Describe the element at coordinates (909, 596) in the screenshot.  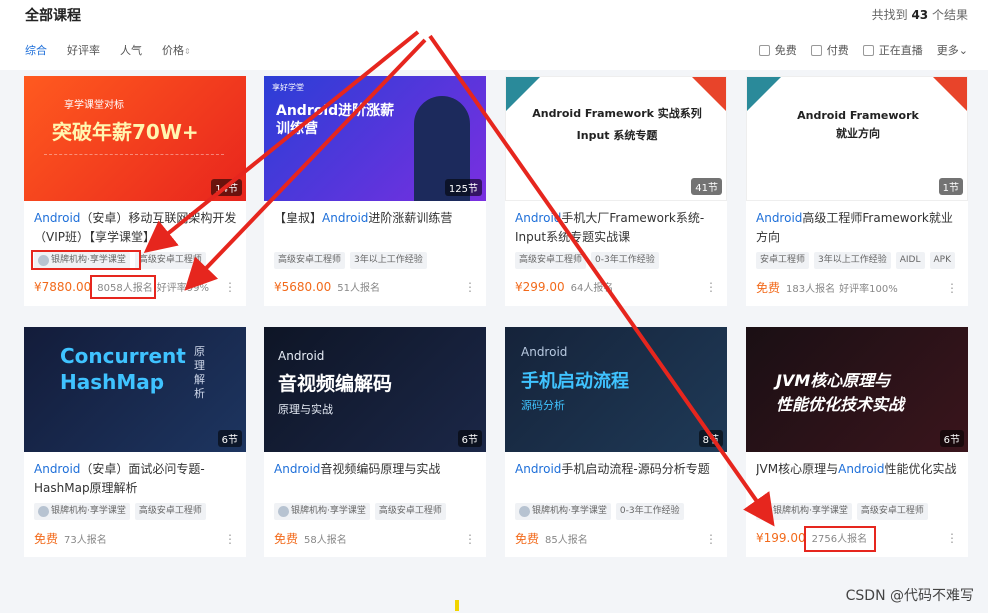
I see `watermark: CSDN @代码不难写` at that location.